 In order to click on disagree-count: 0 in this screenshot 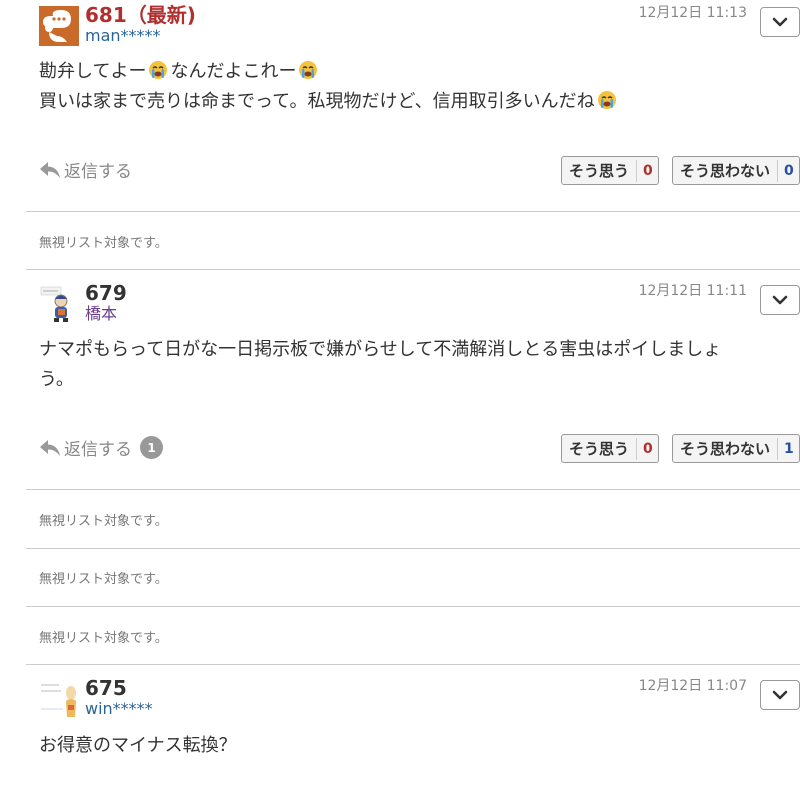, I will do `click(789, 170)`.